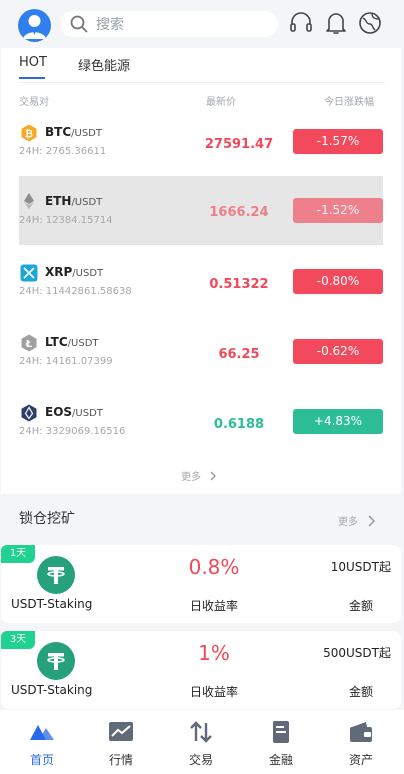  What do you see at coordinates (199, 475) in the screenshot?
I see `market-more-link: 更多` at bounding box center [199, 475].